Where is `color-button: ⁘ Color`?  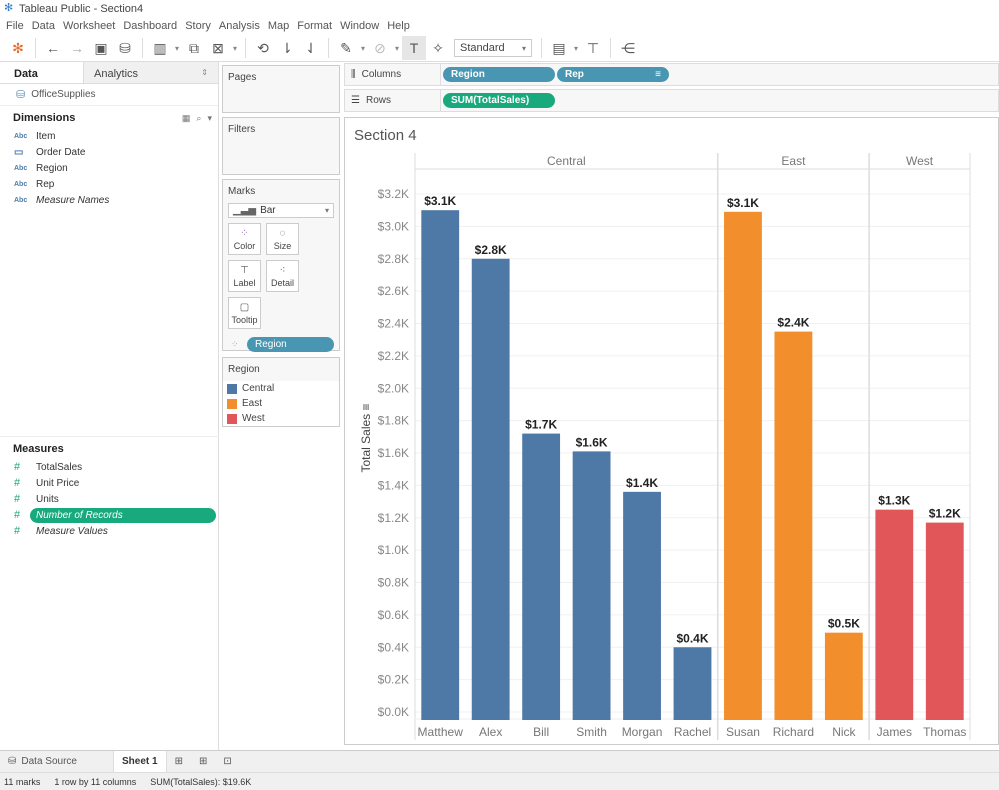 color-button: ⁘ Color is located at coordinates (244, 239).